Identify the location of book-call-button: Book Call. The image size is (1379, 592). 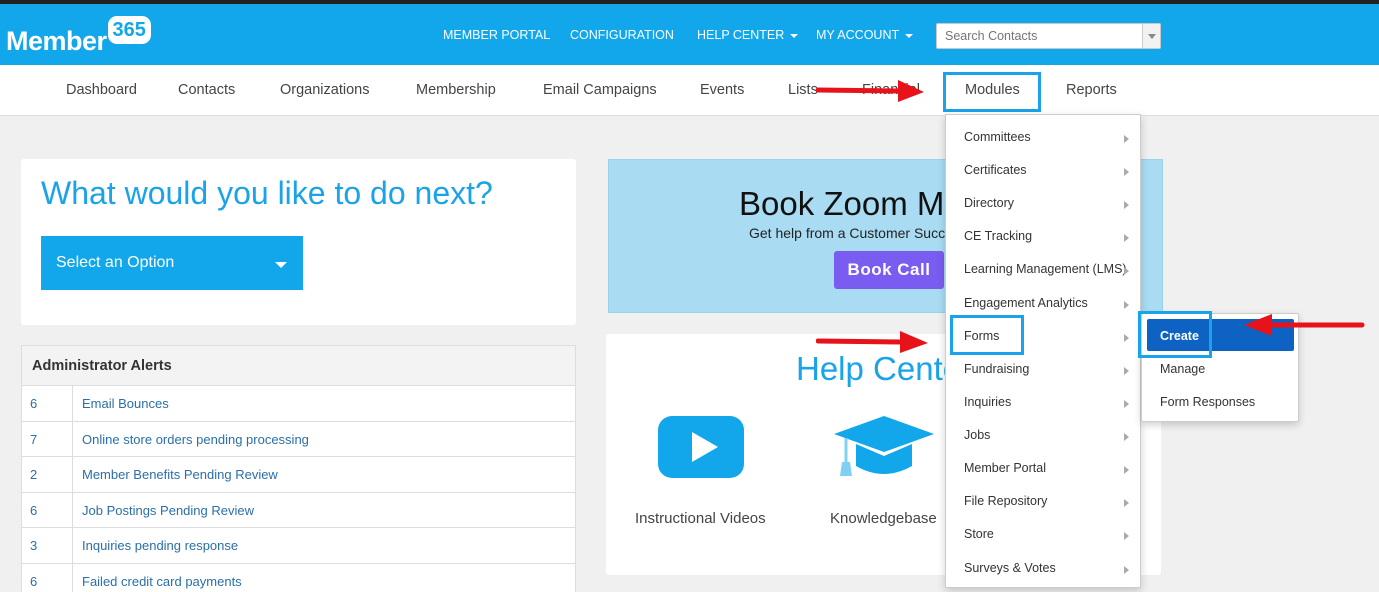
(889, 270).